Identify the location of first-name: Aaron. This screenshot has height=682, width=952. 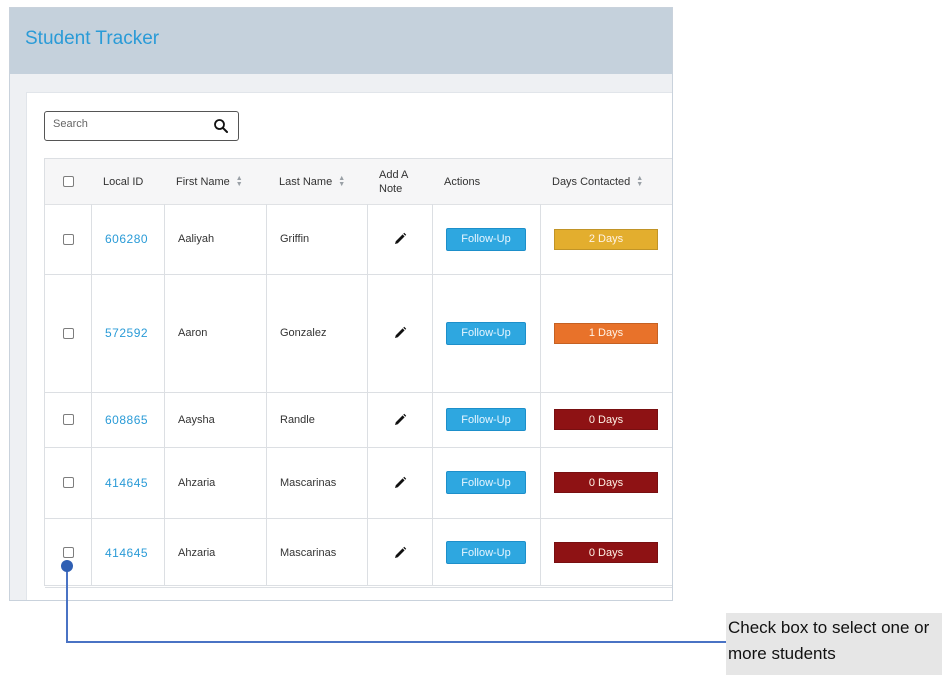
(193, 333).